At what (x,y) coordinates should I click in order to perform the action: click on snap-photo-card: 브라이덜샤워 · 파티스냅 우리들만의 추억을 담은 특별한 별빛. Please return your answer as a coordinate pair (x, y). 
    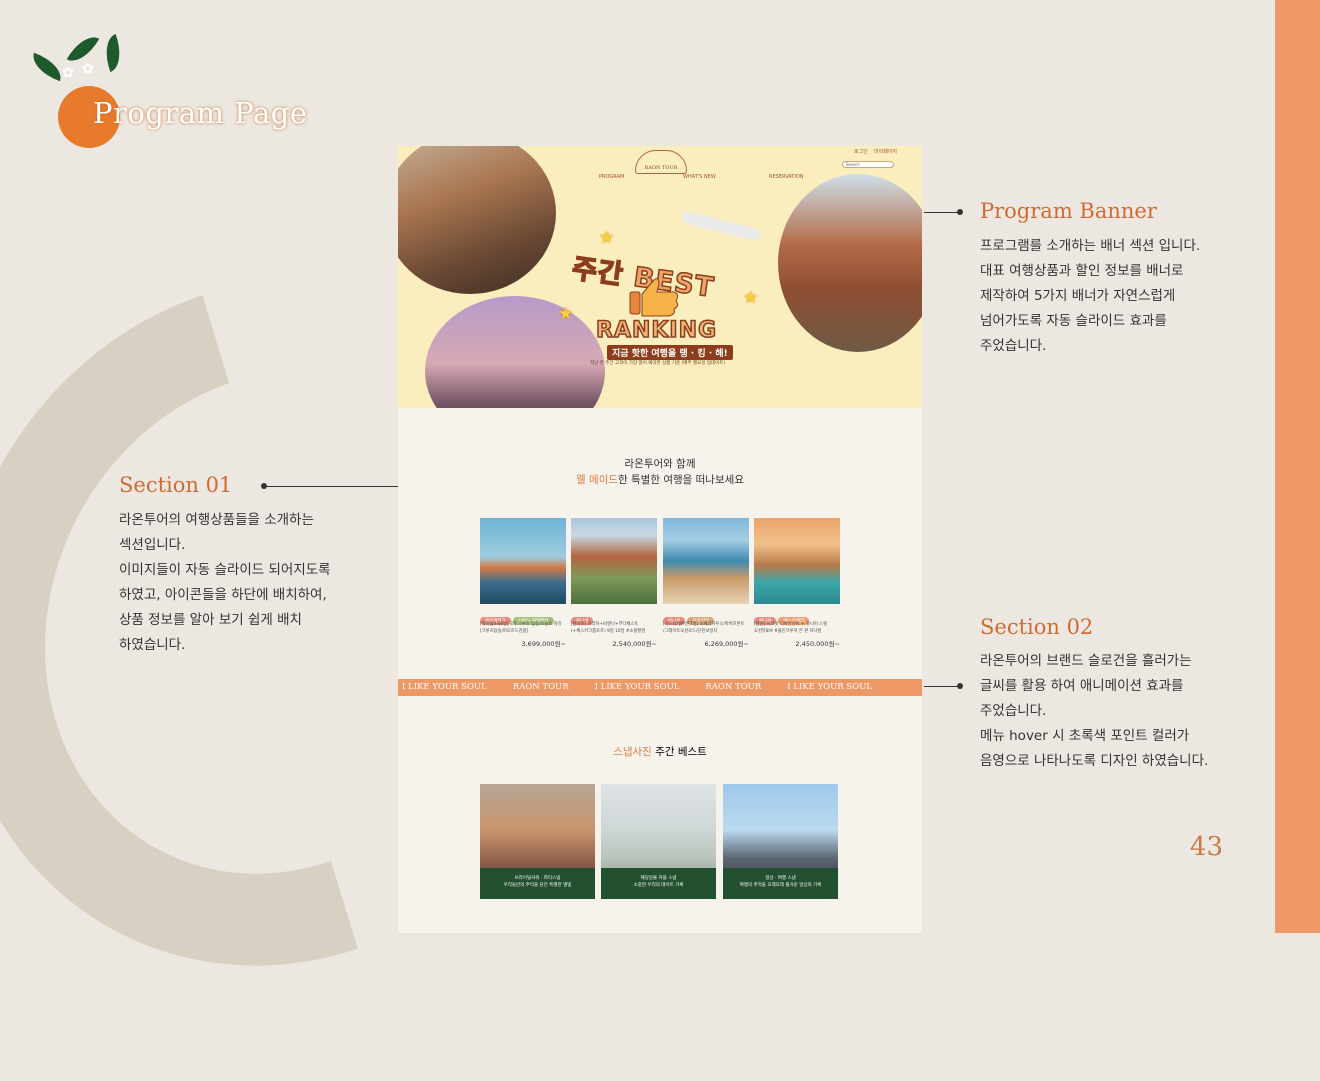
    Looking at the image, I should click on (537, 841).